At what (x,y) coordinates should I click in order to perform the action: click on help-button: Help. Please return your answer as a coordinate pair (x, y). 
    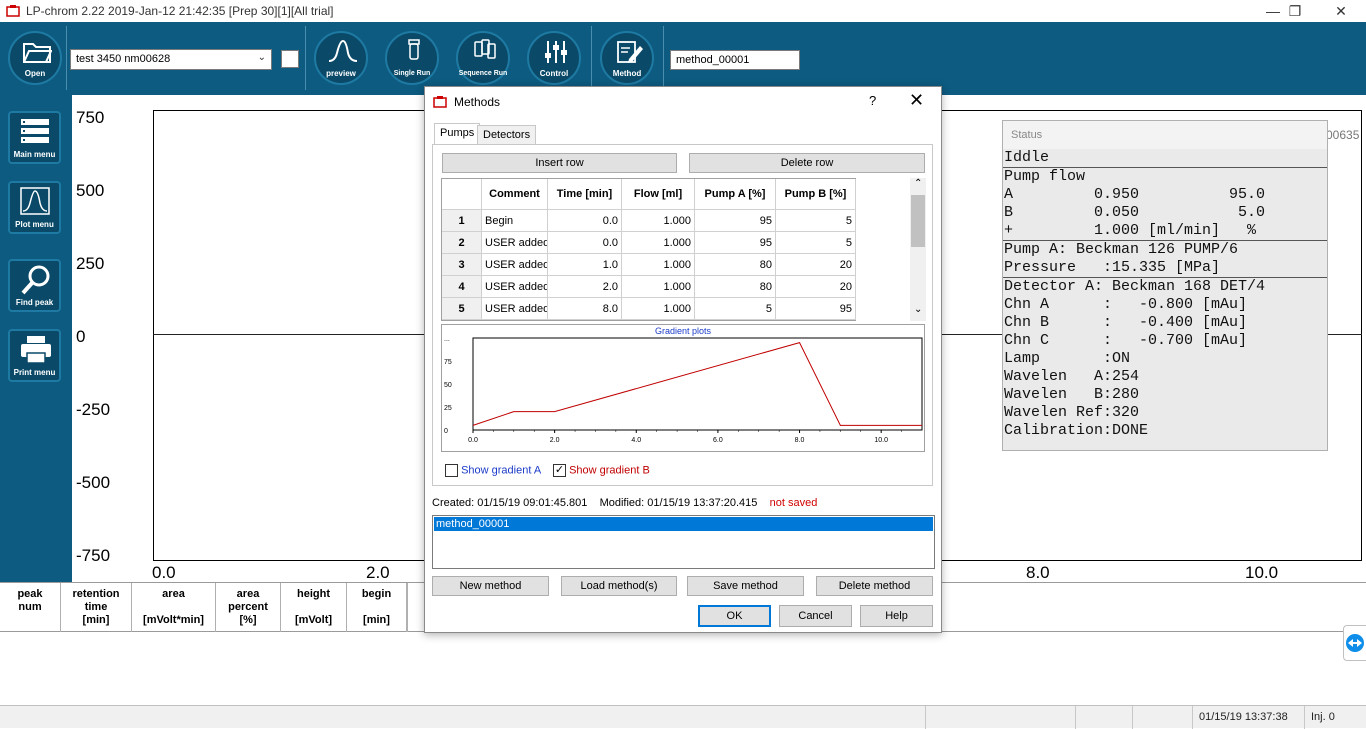
    Looking at the image, I should click on (896, 616).